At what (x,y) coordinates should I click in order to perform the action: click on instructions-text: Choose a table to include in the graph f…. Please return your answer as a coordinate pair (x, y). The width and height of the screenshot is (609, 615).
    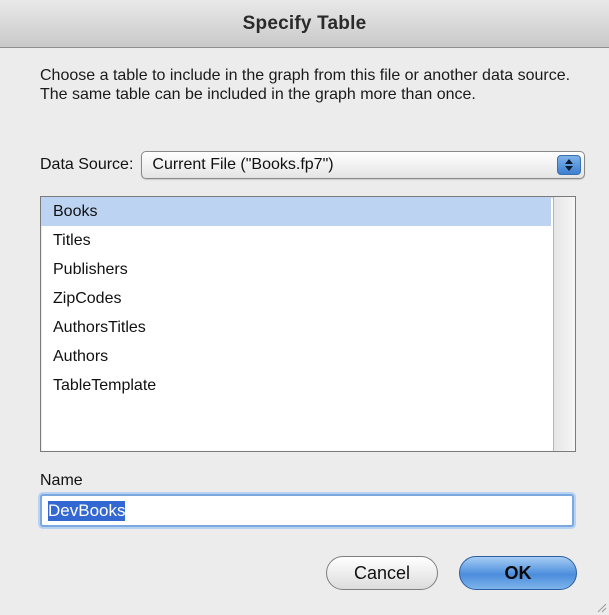
    Looking at the image, I should click on (305, 85).